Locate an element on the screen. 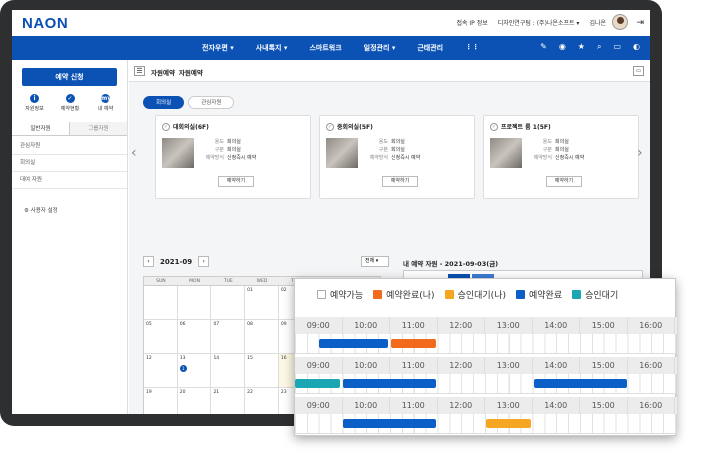  nav-item-board: 사내톡지 ▾ is located at coordinates (272, 48).